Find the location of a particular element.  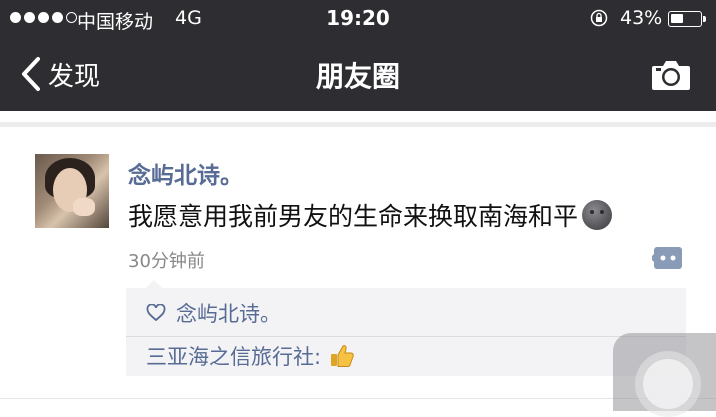

likes-row: 念屿北诗。 is located at coordinates (213, 313).